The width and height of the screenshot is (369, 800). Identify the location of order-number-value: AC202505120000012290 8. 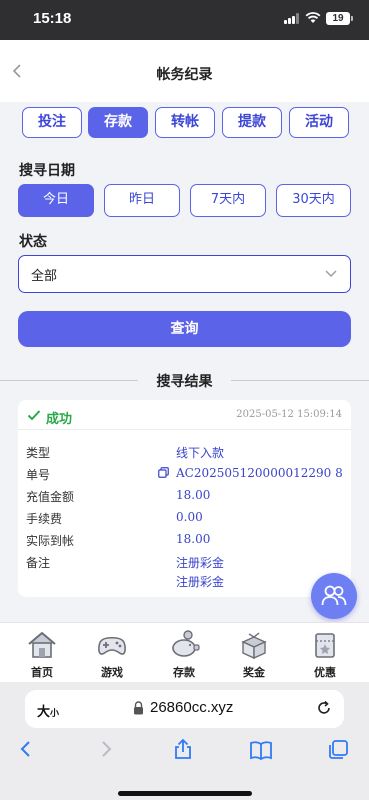
(259, 473).